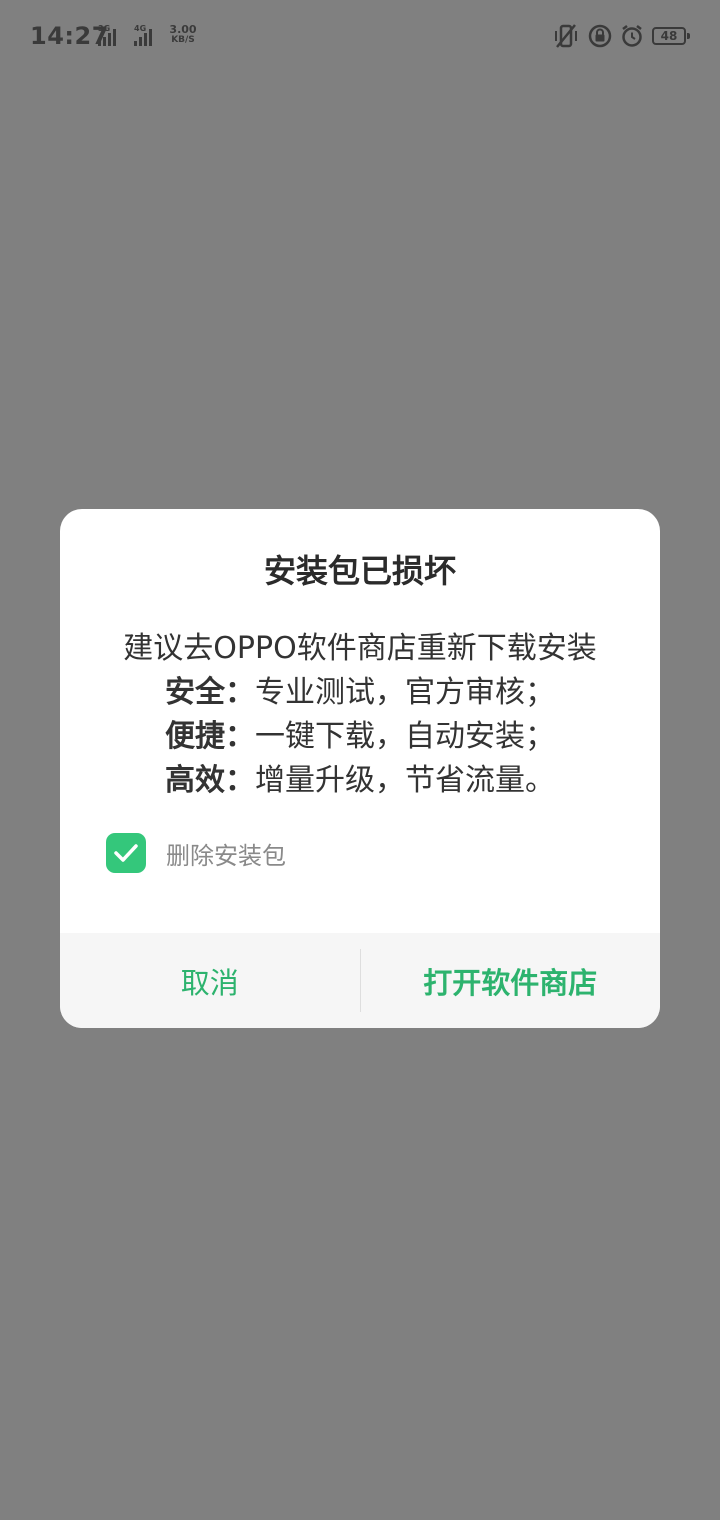 The width and height of the screenshot is (720, 1520). I want to click on dialog-title: 安装包已损坏, so click(359, 571).